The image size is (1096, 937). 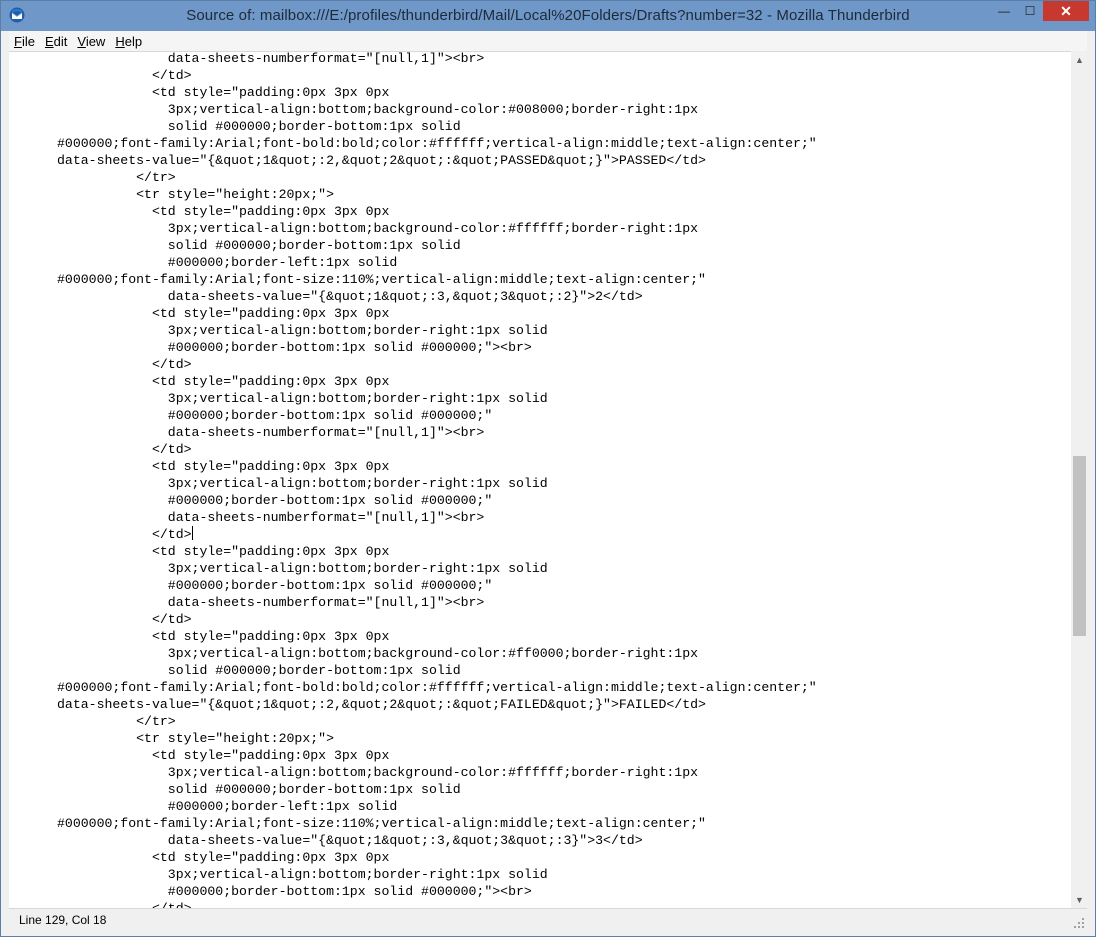 I want to click on menu-help: Help, so click(x=128, y=41).